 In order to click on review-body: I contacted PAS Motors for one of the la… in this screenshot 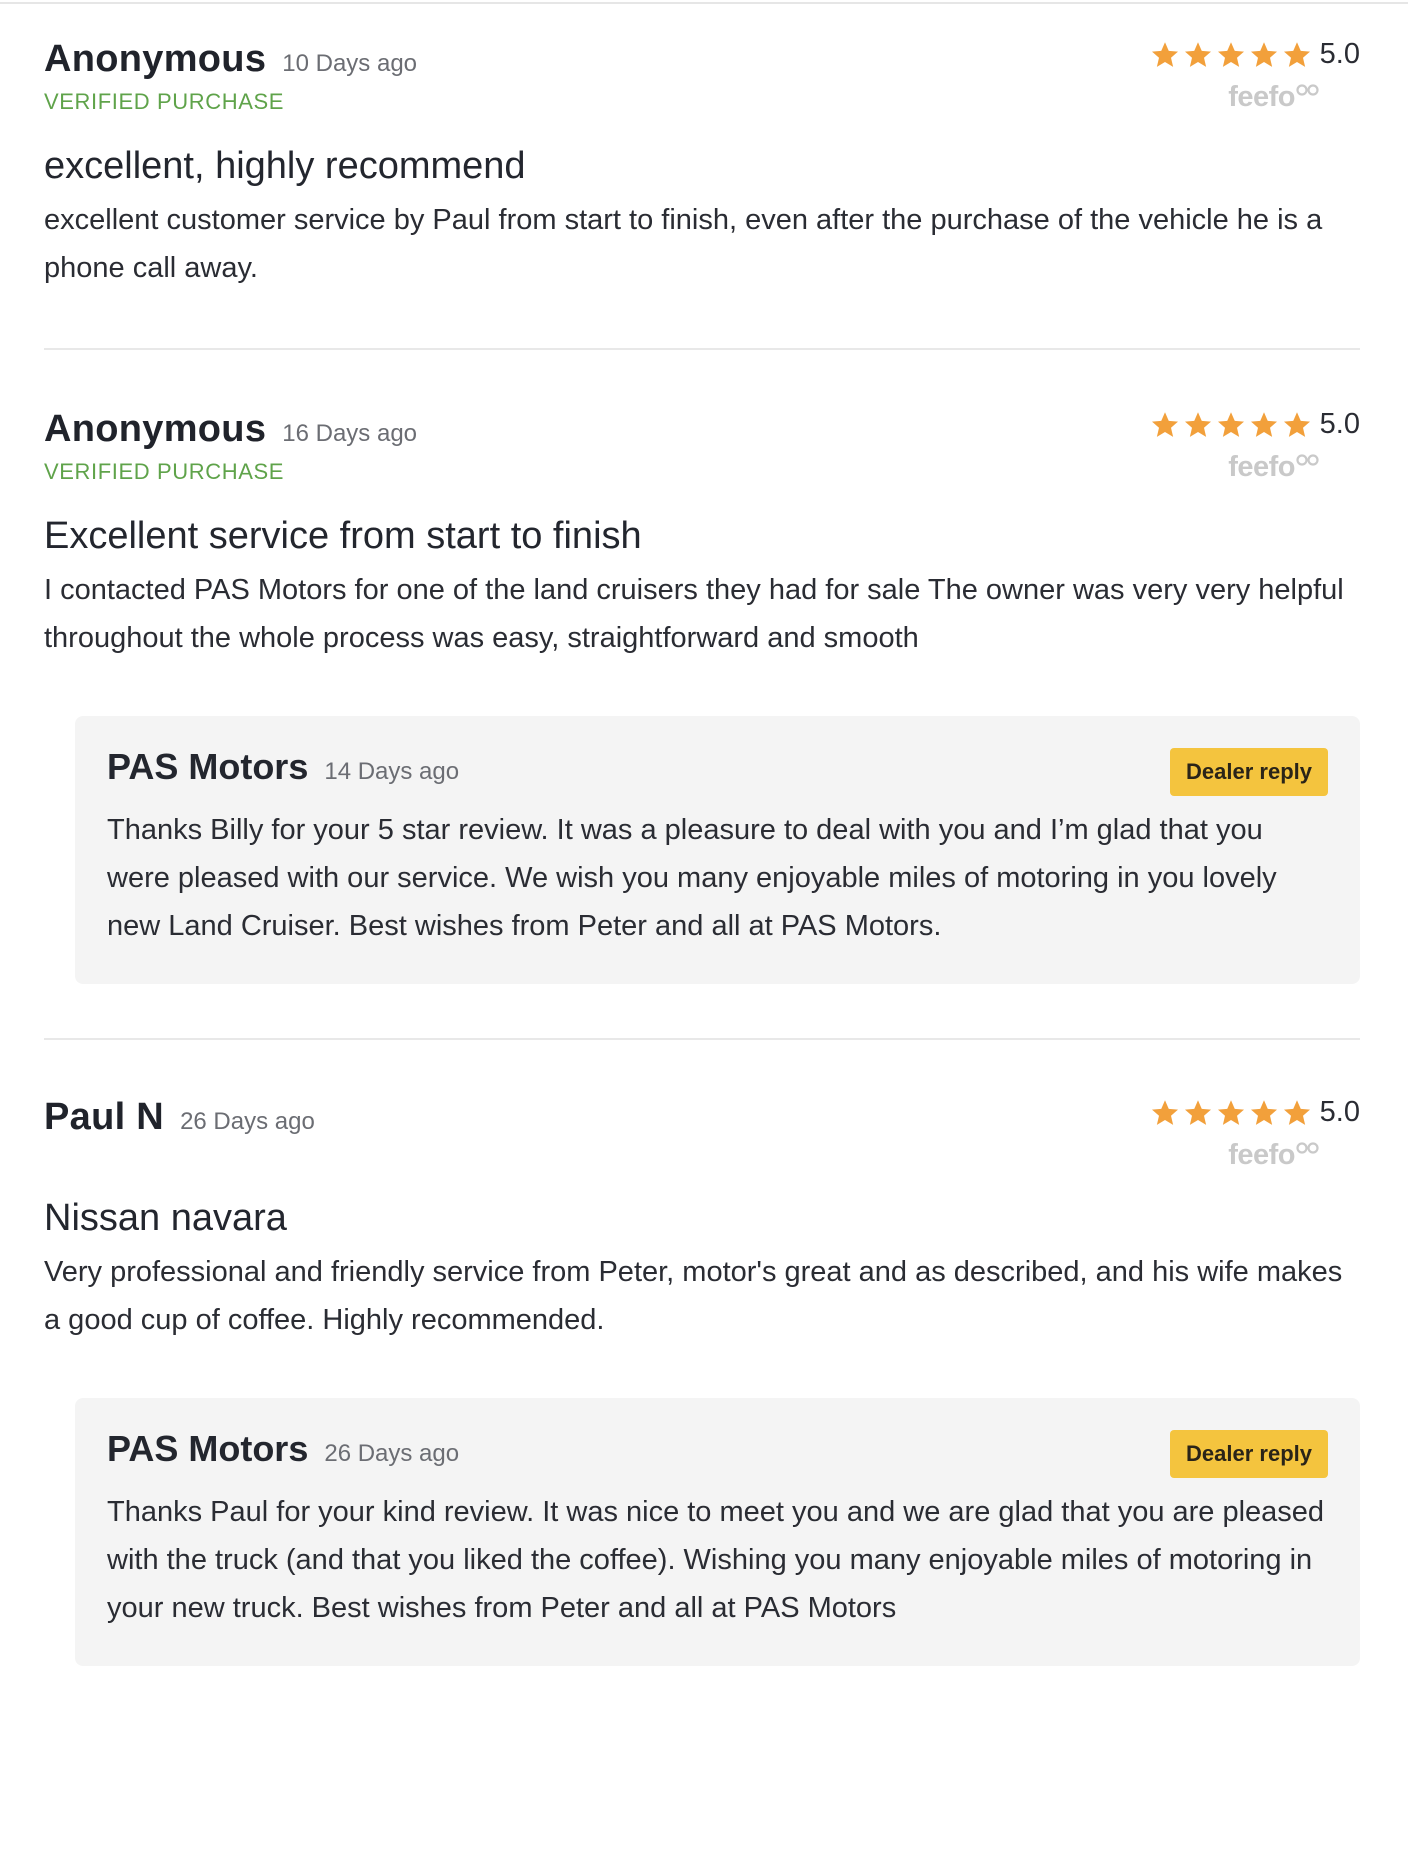, I will do `click(694, 614)`.